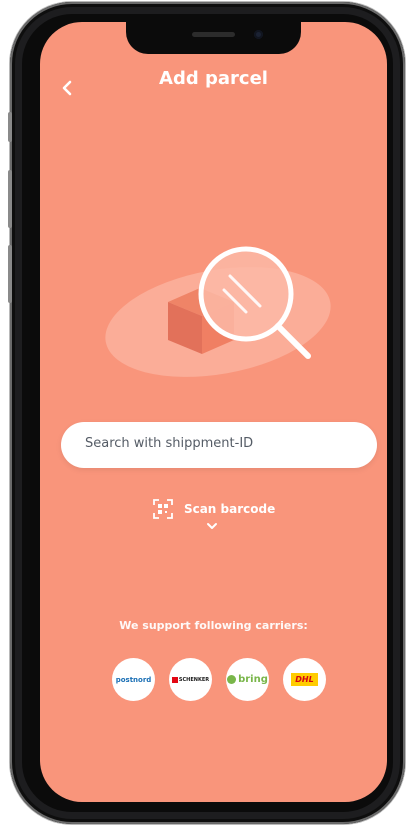  What do you see at coordinates (10, 127) in the screenshot?
I see `mute-switch` at bounding box center [10, 127].